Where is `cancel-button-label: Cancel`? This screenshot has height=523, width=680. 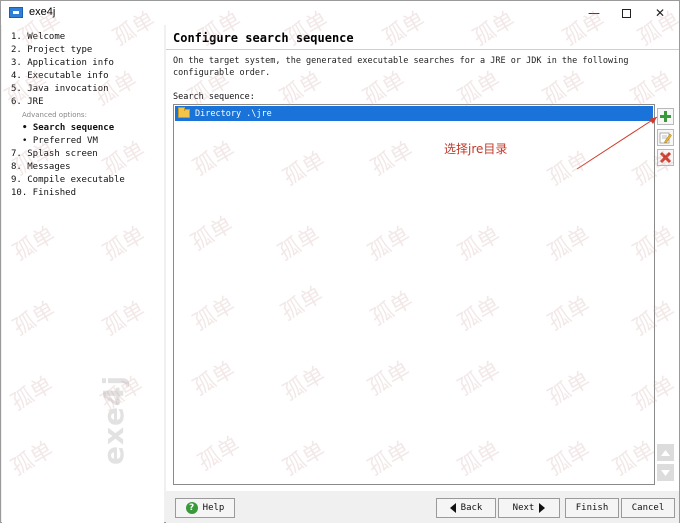
cancel-button-label: Cancel is located at coordinates (648, 508).